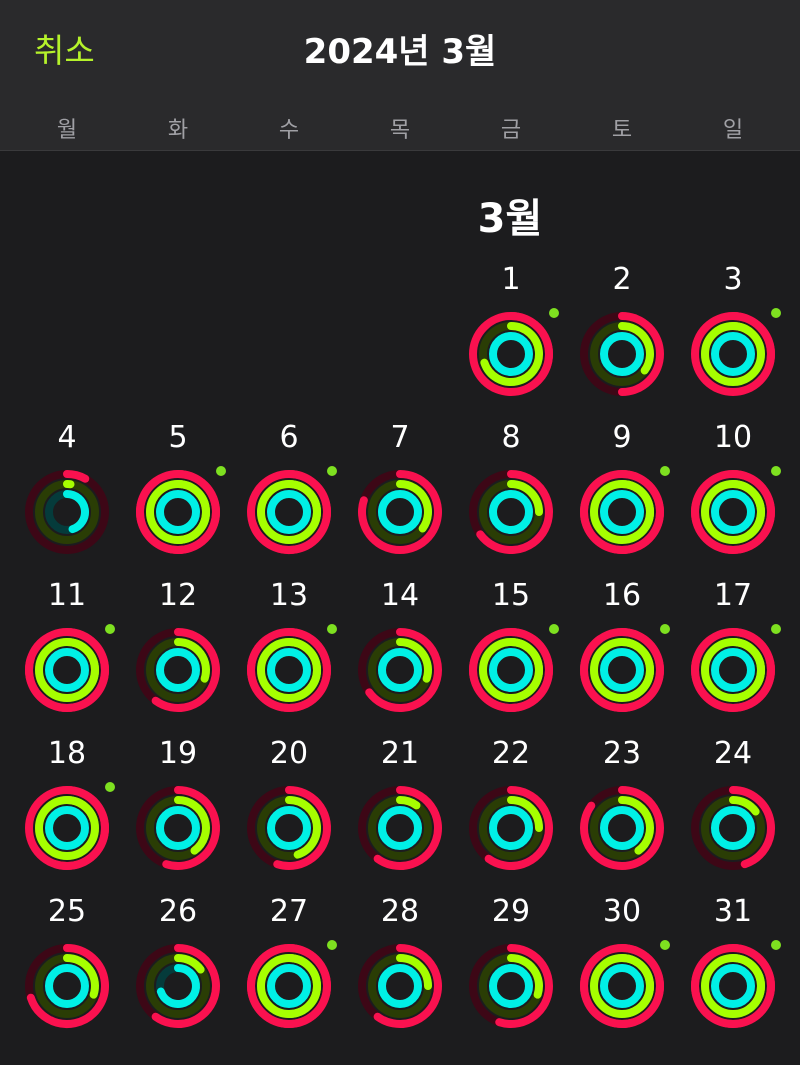 This screenshot has height=1065, width=800. Describe the element at coordinates (622, 969) in the screenshot. I see `day-cell-30: 30` at that location.